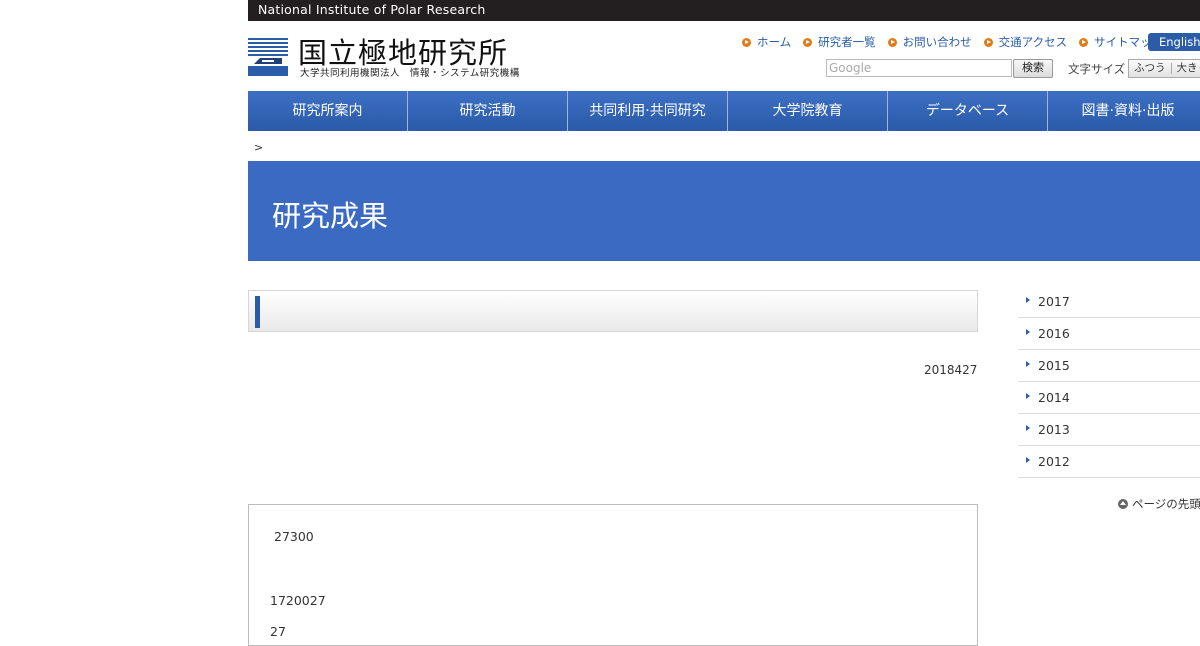 The width and height of the screenshot is (1200, 646). What do you see at coordinates (1186, 68) in the screenshot?
I see `font-size-large-button: 大きく` at bounding box center [1186, 68].